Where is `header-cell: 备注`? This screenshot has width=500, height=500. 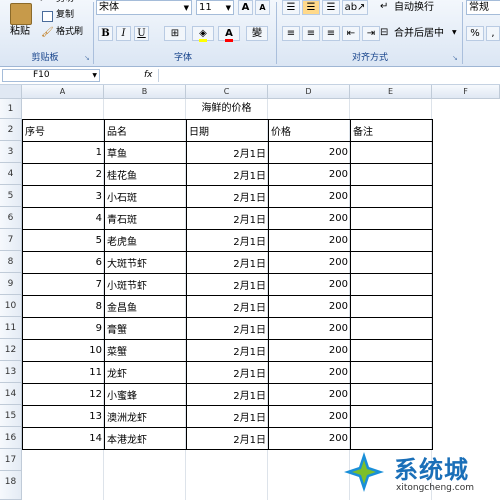 header-cell: 备注 is located at coordinates (391, 130).